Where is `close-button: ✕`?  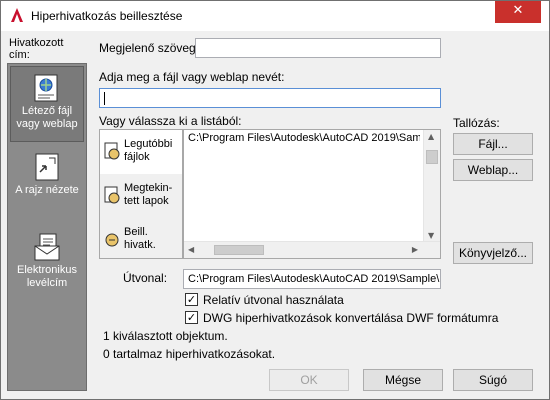
close-button: ✕ is located at coordinates (518, 12).